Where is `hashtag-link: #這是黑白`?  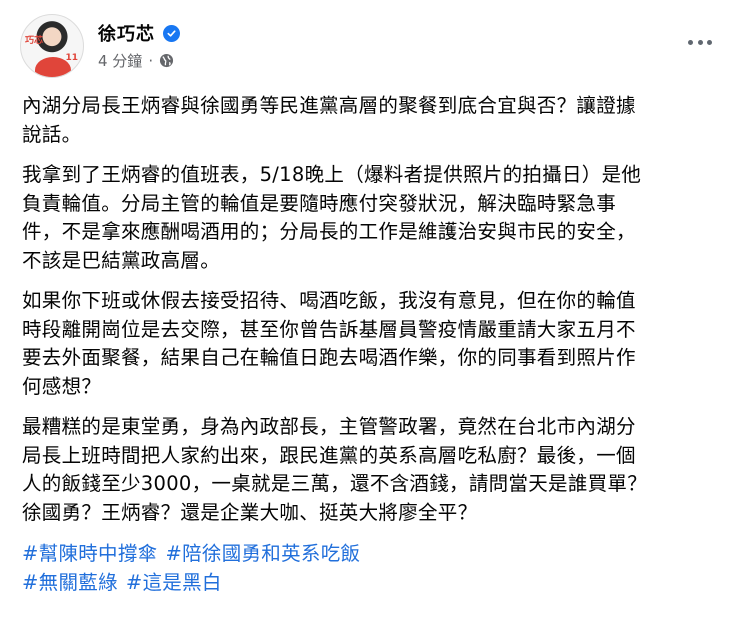 hashtag-link: #這是黑白 is located at coordinates (174, 582).